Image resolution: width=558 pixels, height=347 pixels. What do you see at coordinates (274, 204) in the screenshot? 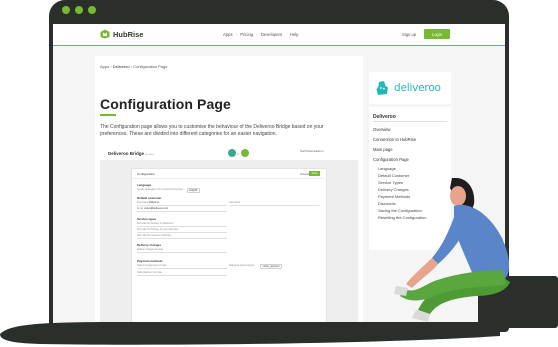
I see `last-name-underline` at bounding box center [274, 204].